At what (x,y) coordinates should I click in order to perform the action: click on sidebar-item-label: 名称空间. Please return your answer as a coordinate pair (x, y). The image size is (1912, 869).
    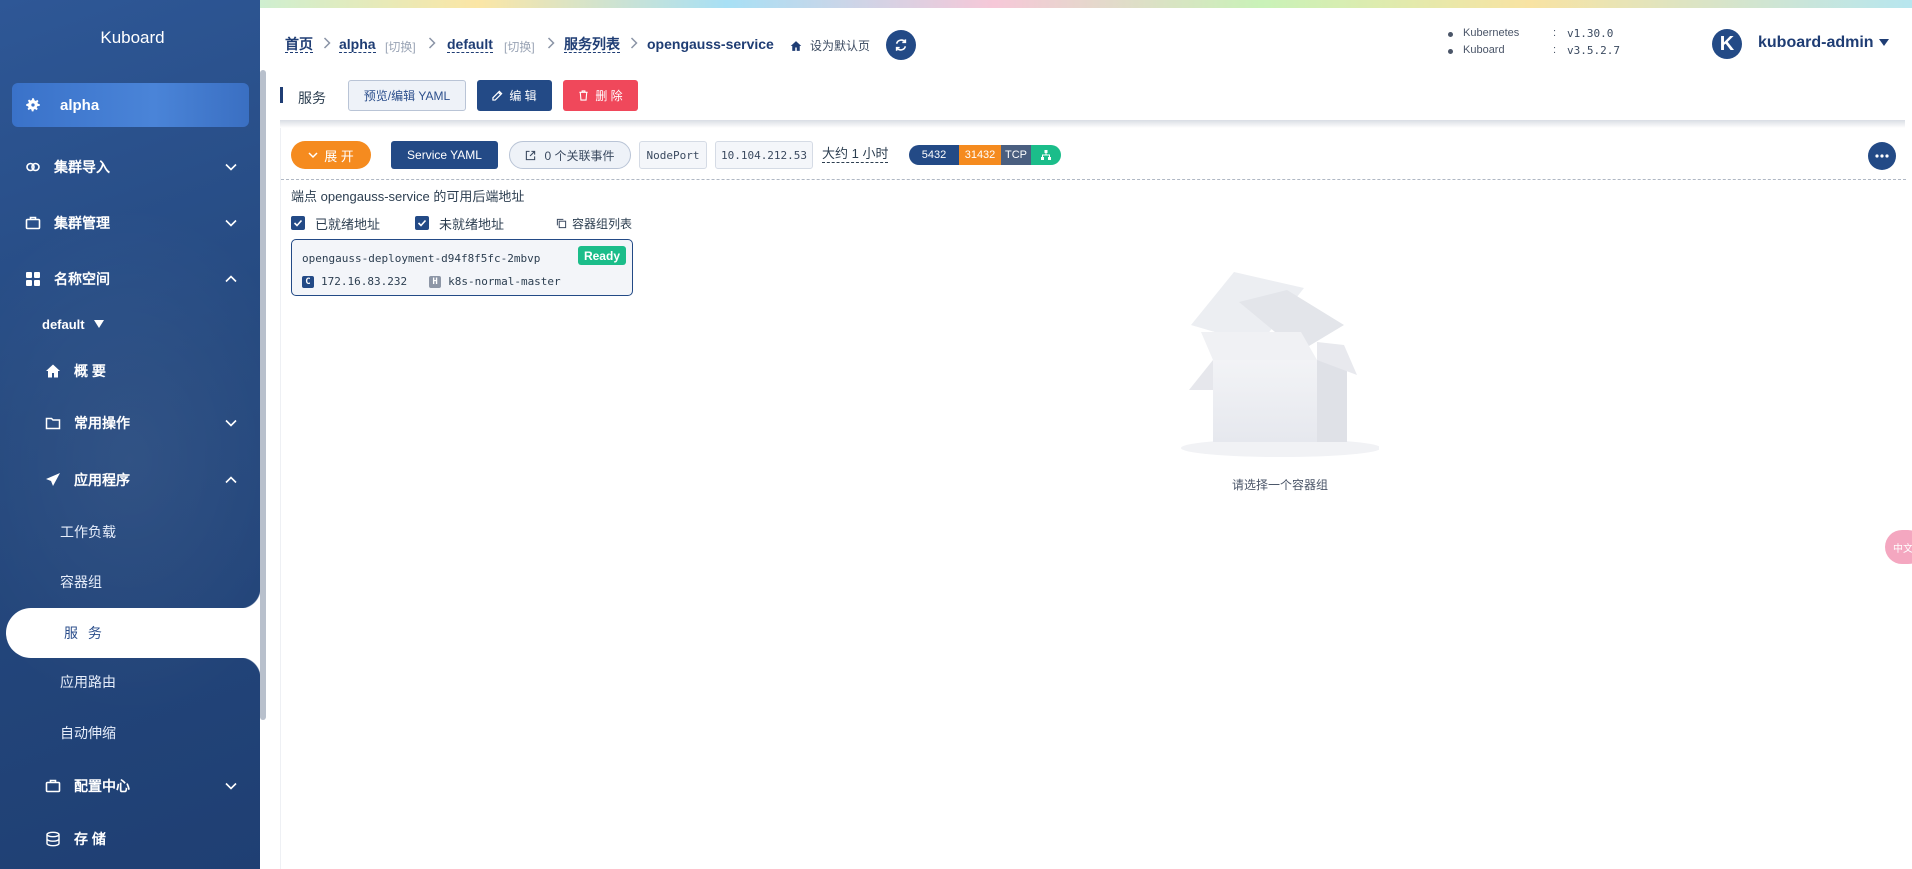
    Looking at the image, I should click on (82, 279).